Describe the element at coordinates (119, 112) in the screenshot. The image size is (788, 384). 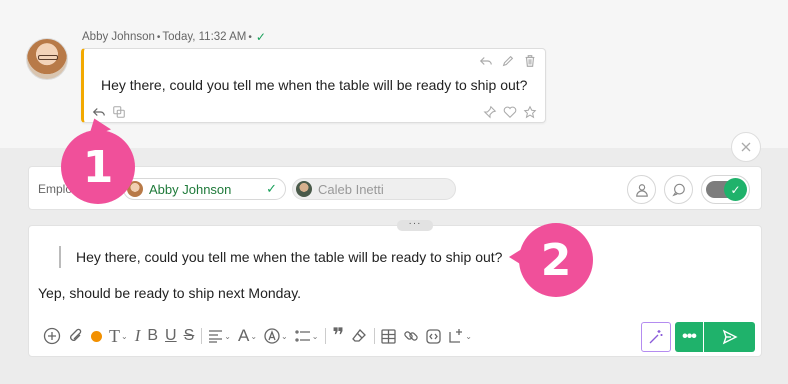
I see `translate-icon` at that location.